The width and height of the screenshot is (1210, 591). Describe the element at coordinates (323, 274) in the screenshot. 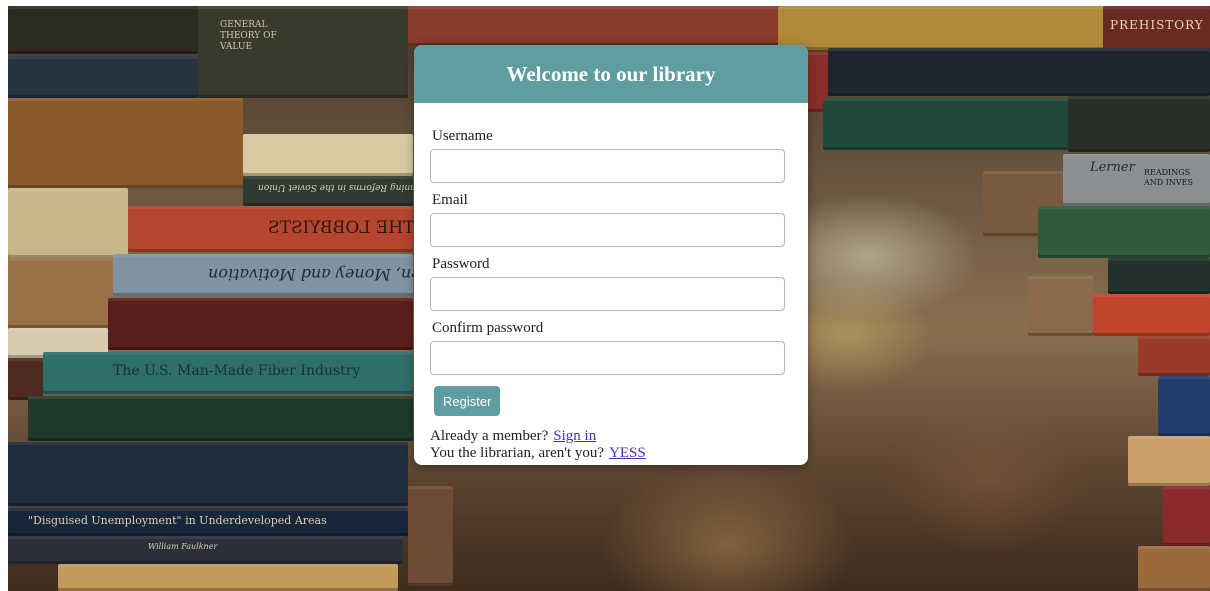

I see `spine-text: Men, Money and Motivation` at that location.